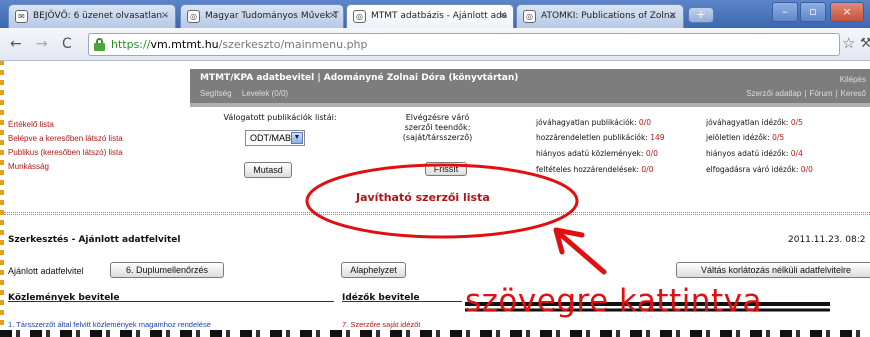  Describe the element at coordinates (595, 169) in the screenshot. I see `stat-conditional-assignments: feltételes hozzárendelések: 0/0` at that location.